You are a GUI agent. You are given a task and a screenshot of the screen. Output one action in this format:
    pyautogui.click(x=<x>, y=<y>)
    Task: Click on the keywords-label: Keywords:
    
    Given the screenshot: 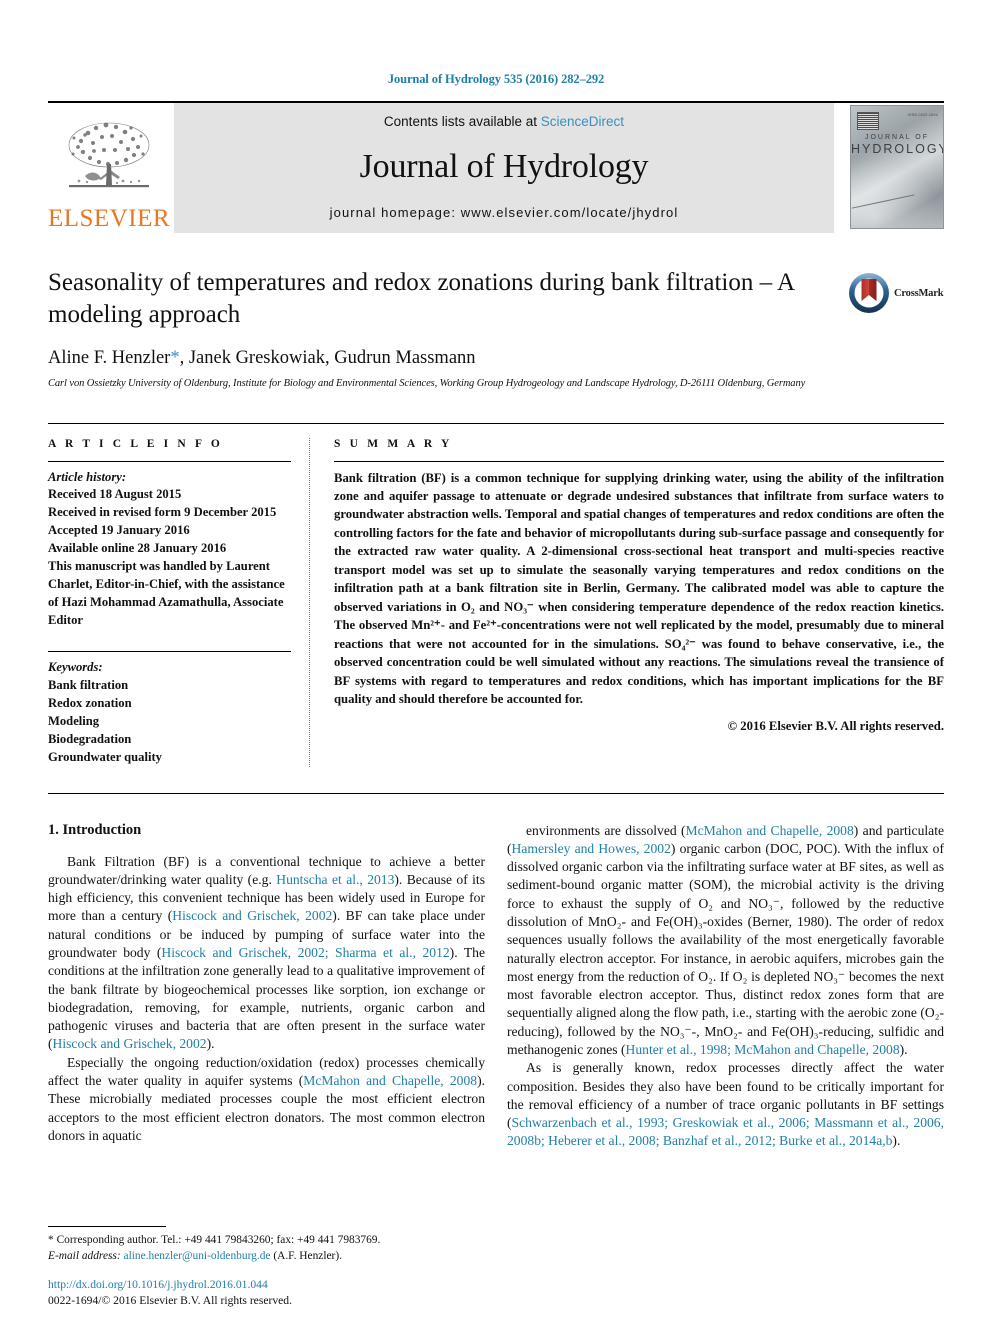 What is the action you would take?
    pyautogui.click(x=75, y=667)
    